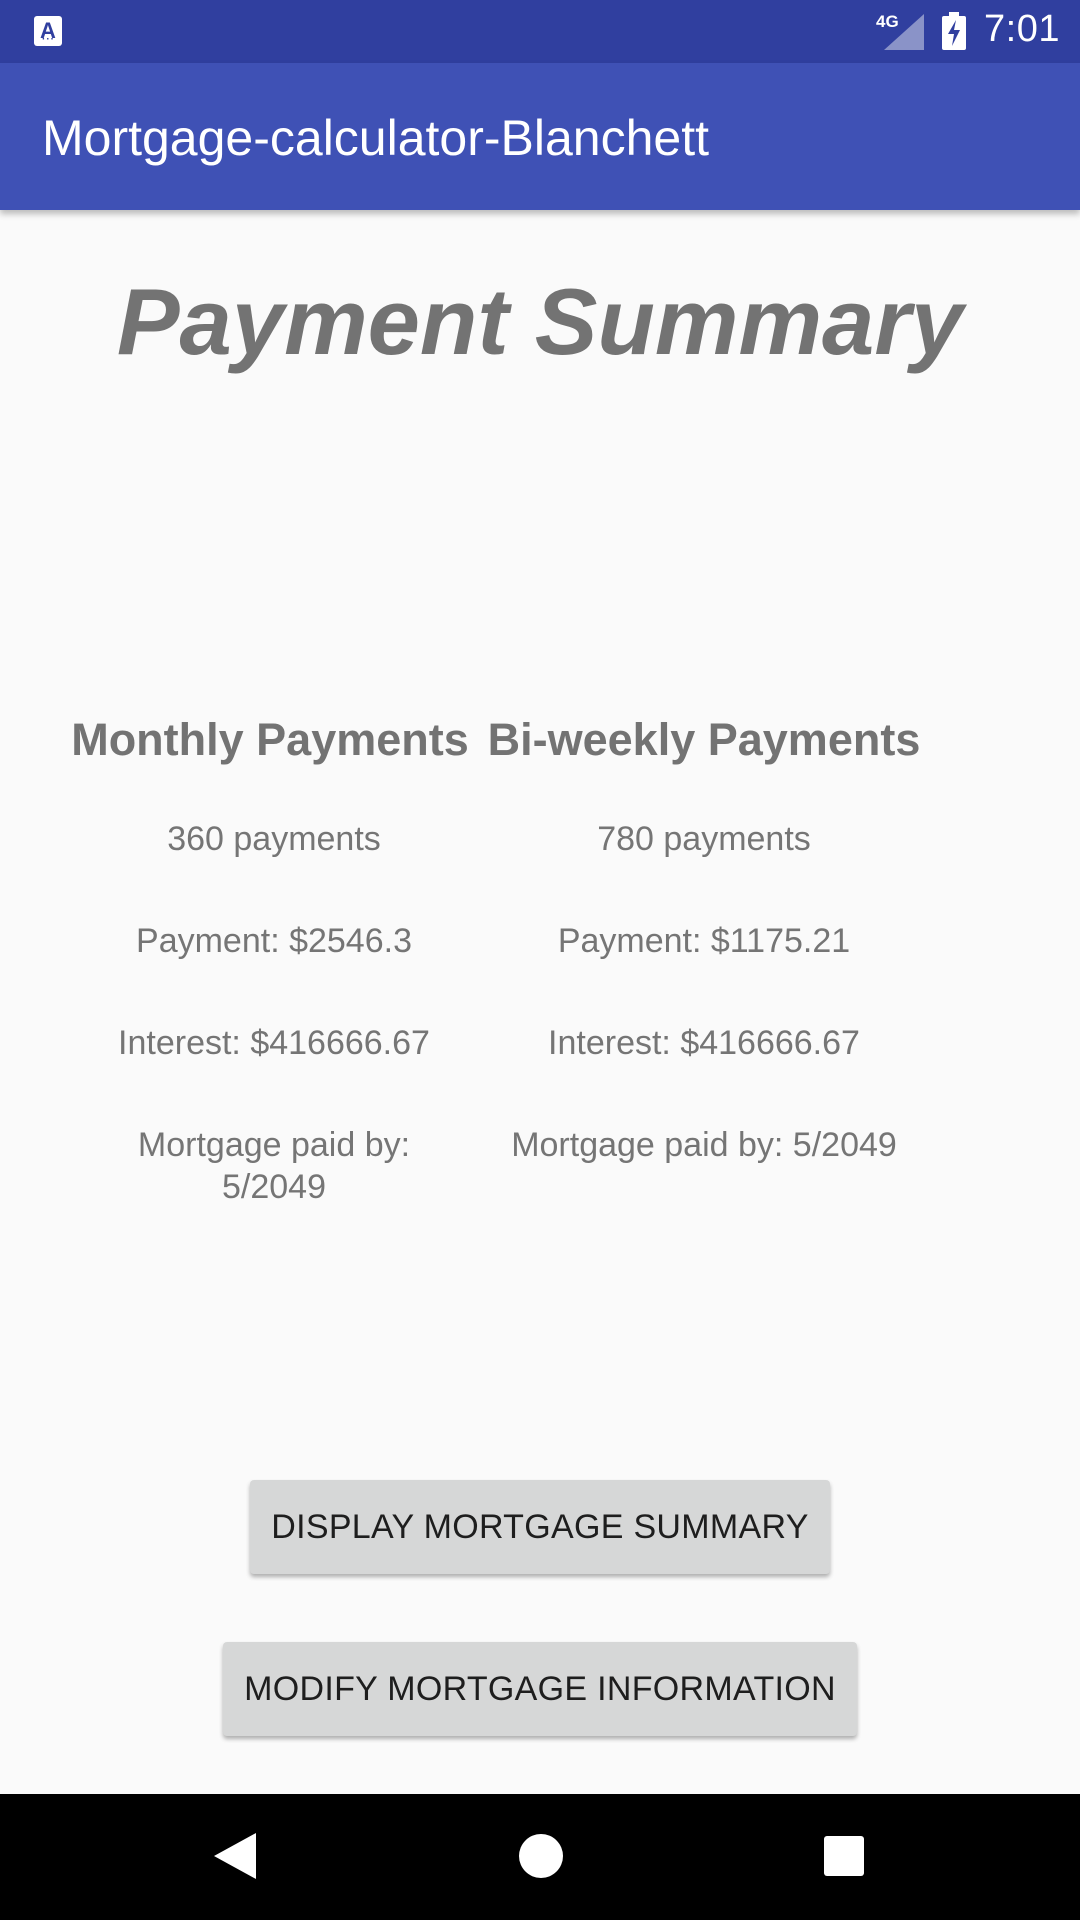  Describe the element at coordinates (704, 839) in the screenshot. I see `biweekly-payment-count: 780 payments` at that location.